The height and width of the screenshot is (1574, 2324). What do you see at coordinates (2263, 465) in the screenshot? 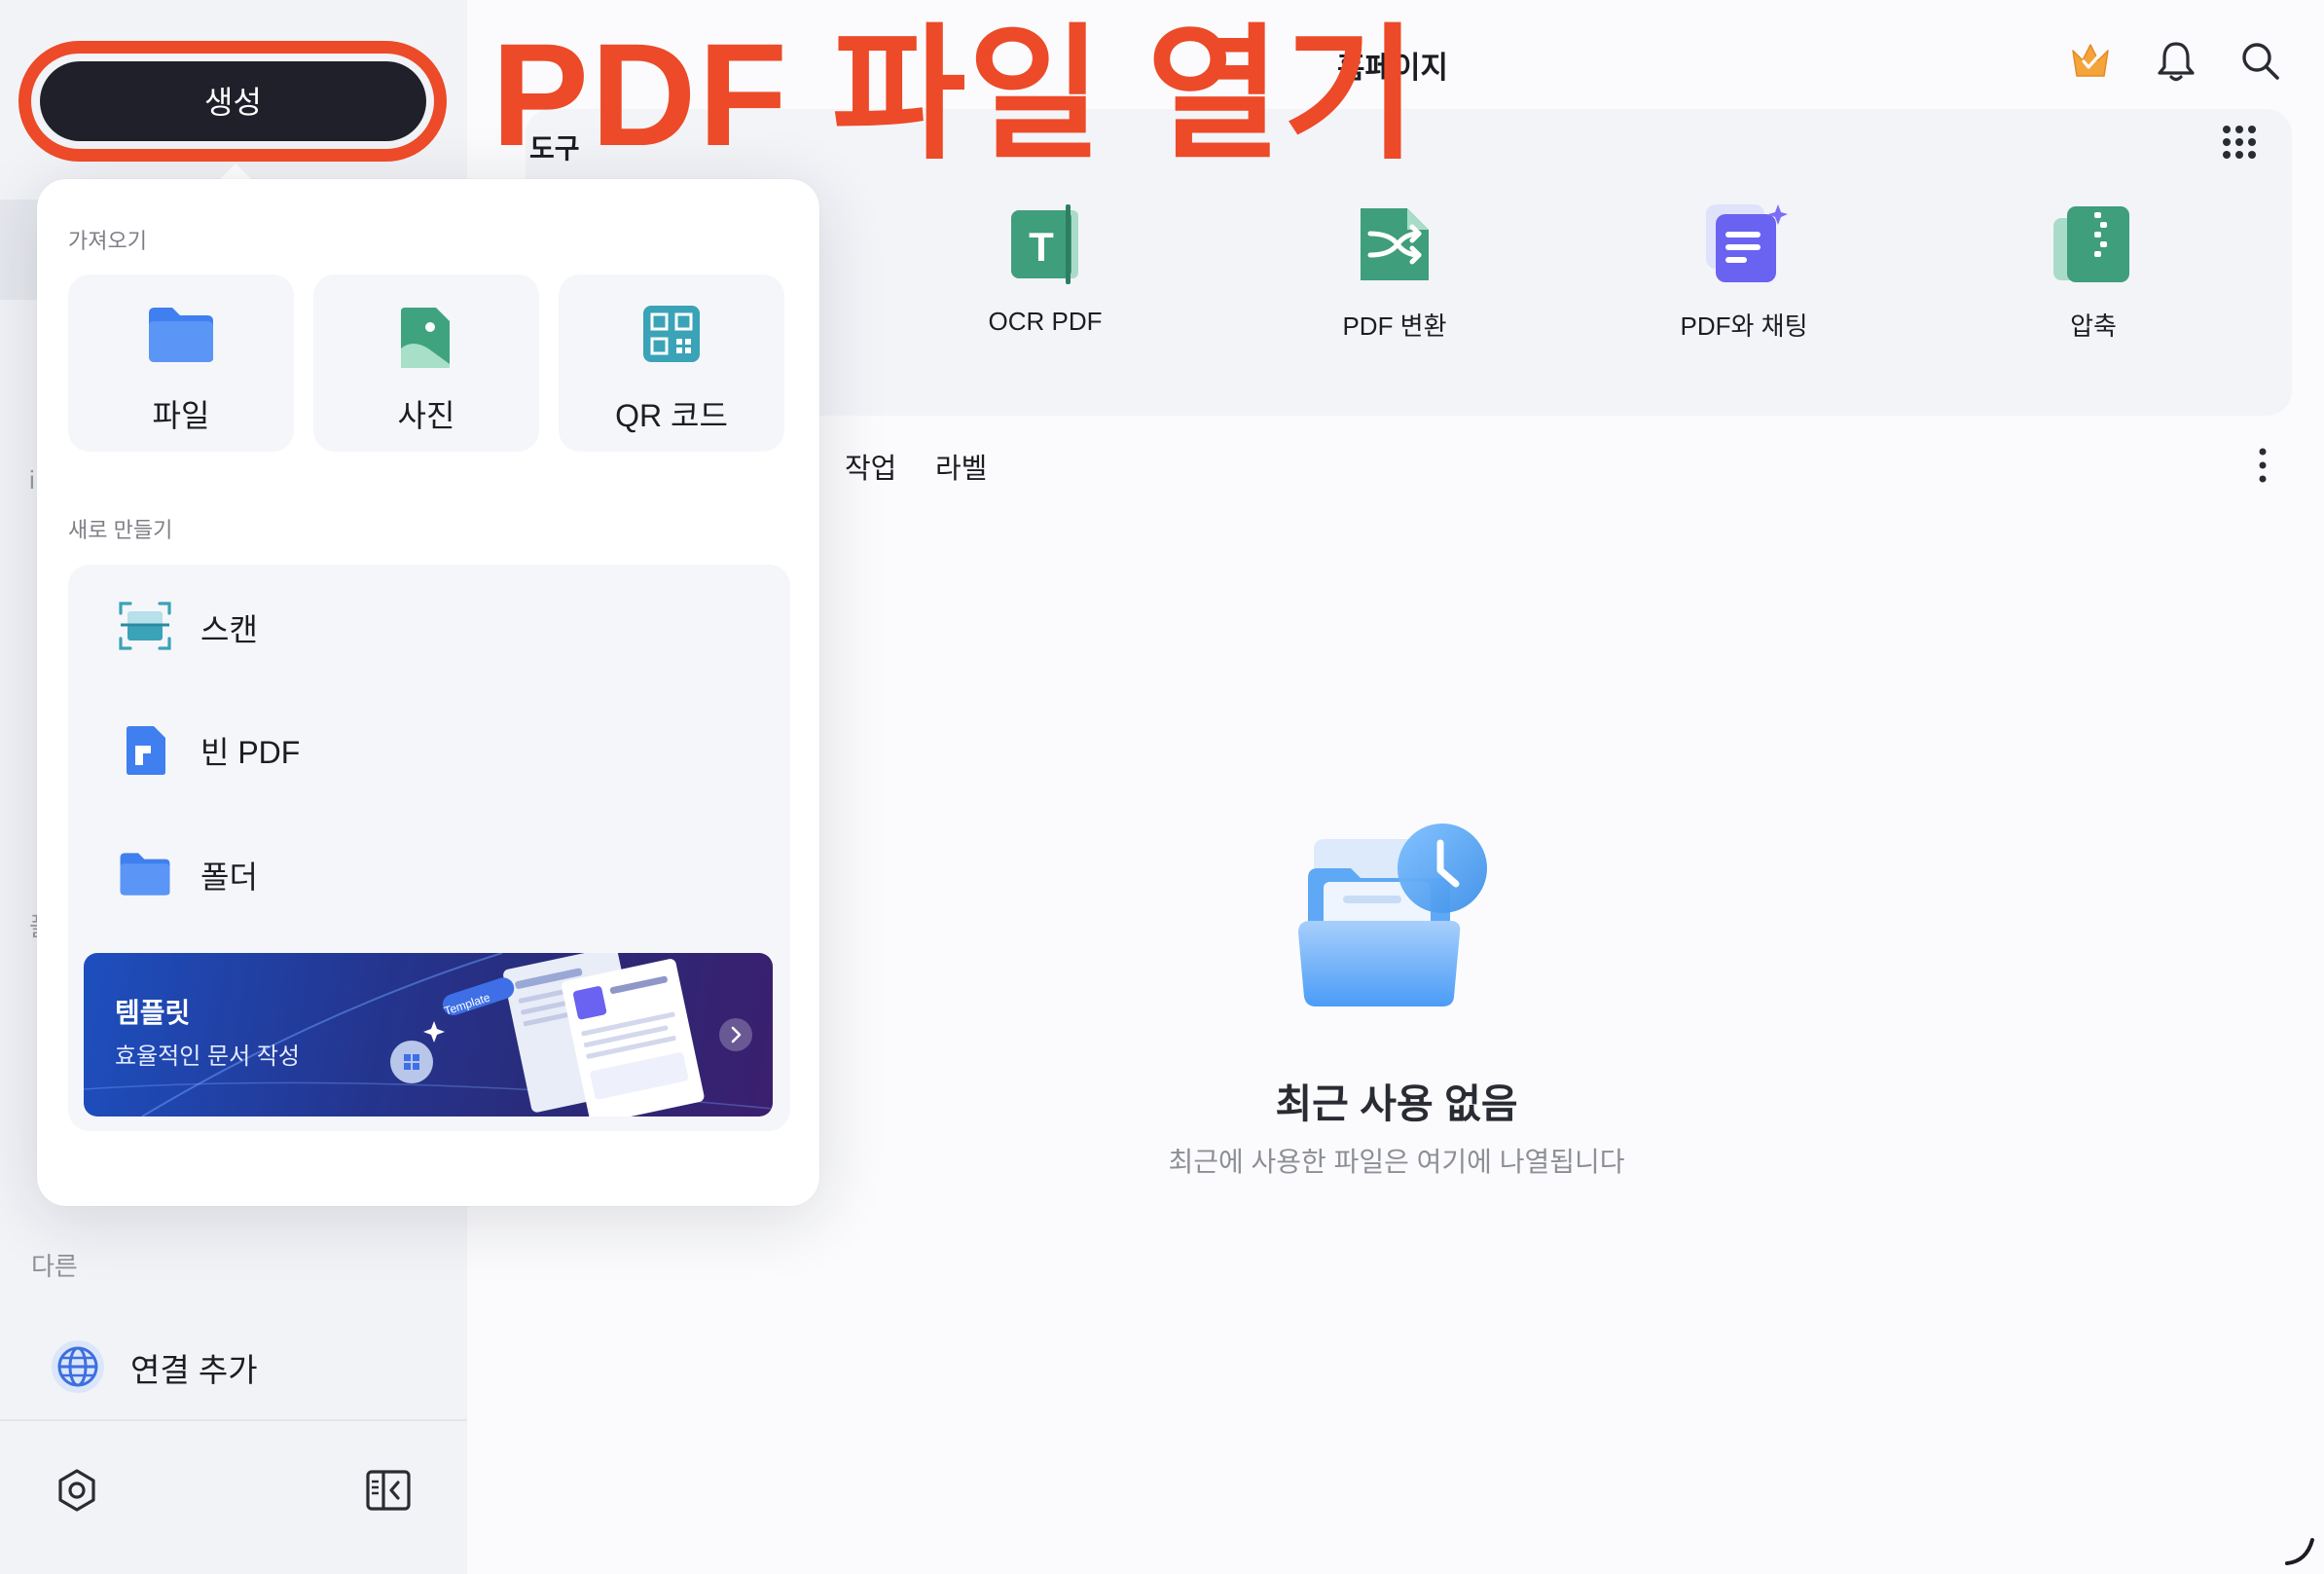
I see `more-options-icon` at bounding box center [2263, 465].